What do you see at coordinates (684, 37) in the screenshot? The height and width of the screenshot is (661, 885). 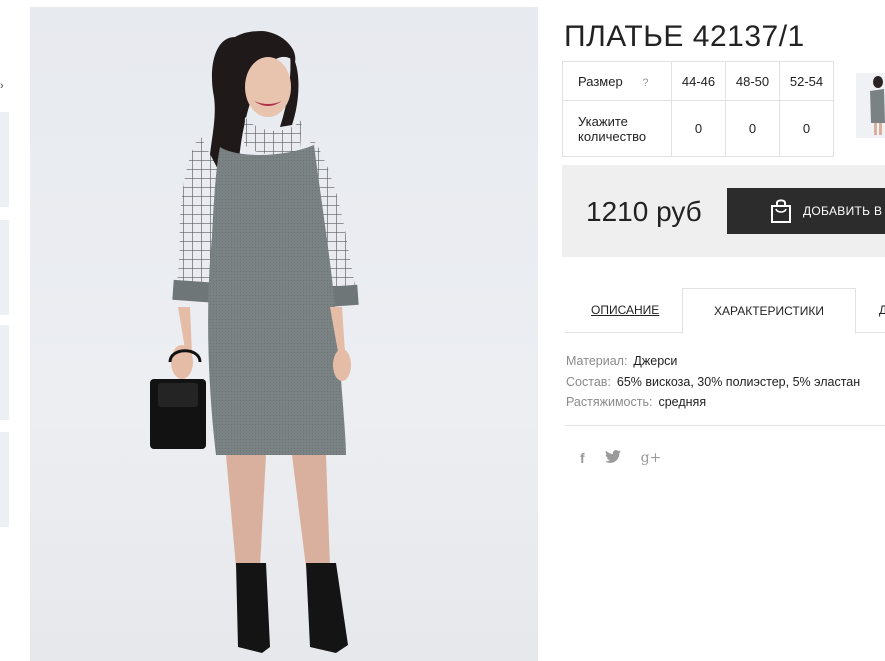 I see `product-title: ПЛАТЬЕ 42137/1` at bounding box center [684, 37].